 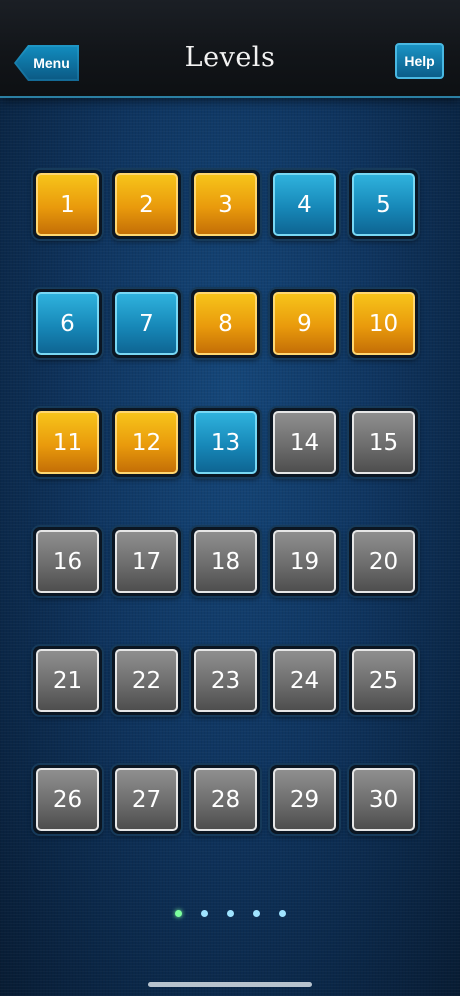 I want to click on level-number: 3, so click(x=225, y=204).